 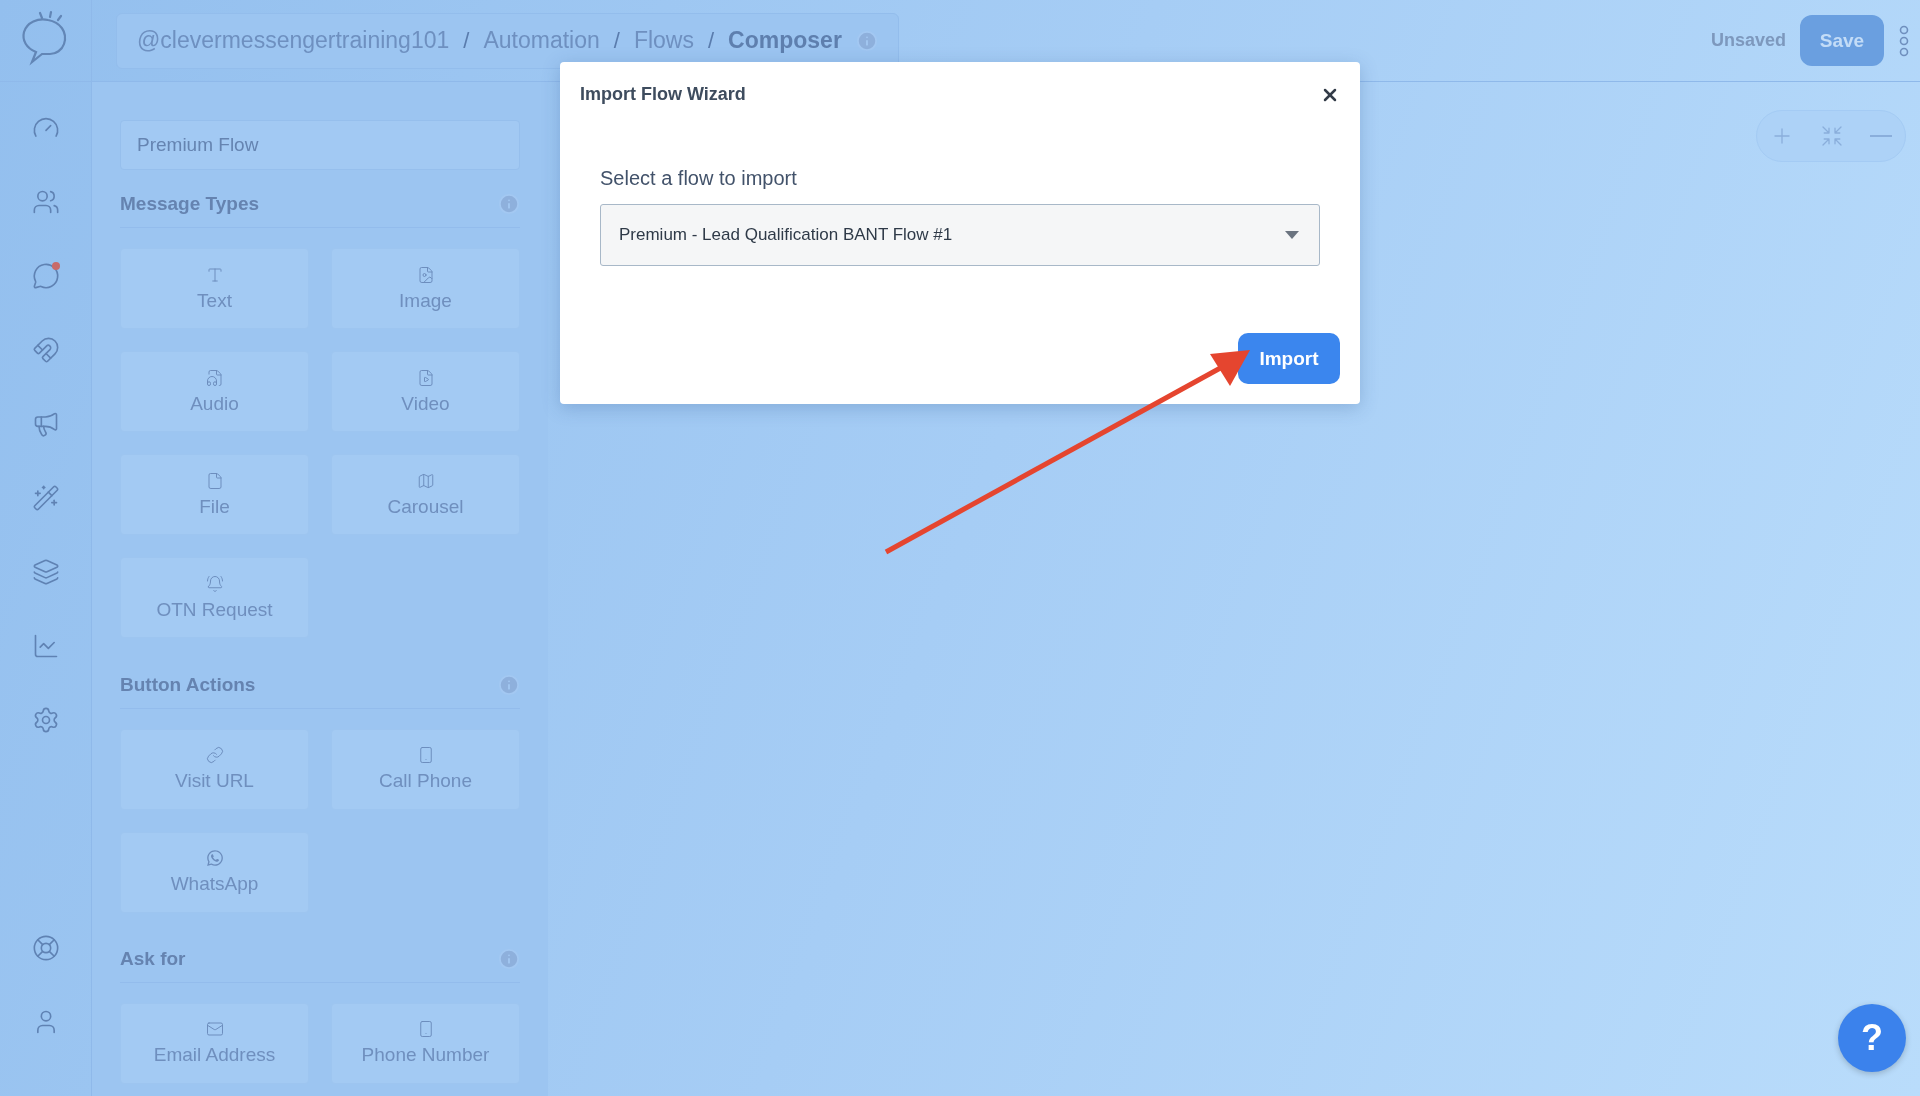 I want to click on flow-name-field: Premium Flow, so click(x=320, y=145).